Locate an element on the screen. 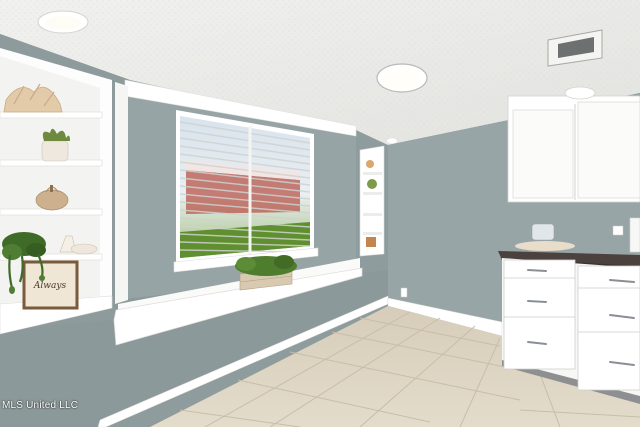 This screenshot has width=640, height=427. always-sign: Always is located at coordinates (50, 285).